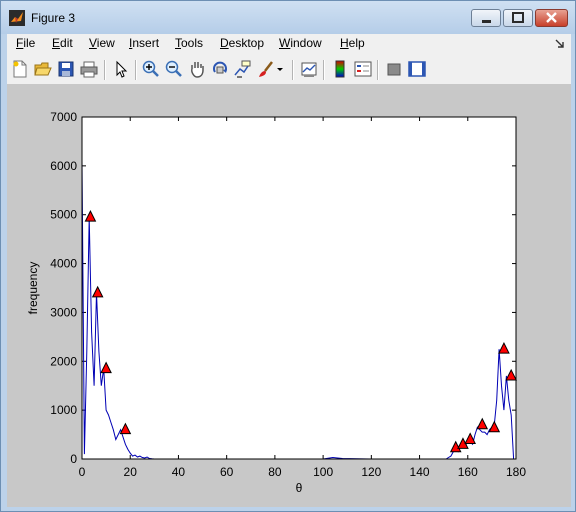 The image size is (576, 512). I want to click on x-tick-label: 80, so click(275, 472).